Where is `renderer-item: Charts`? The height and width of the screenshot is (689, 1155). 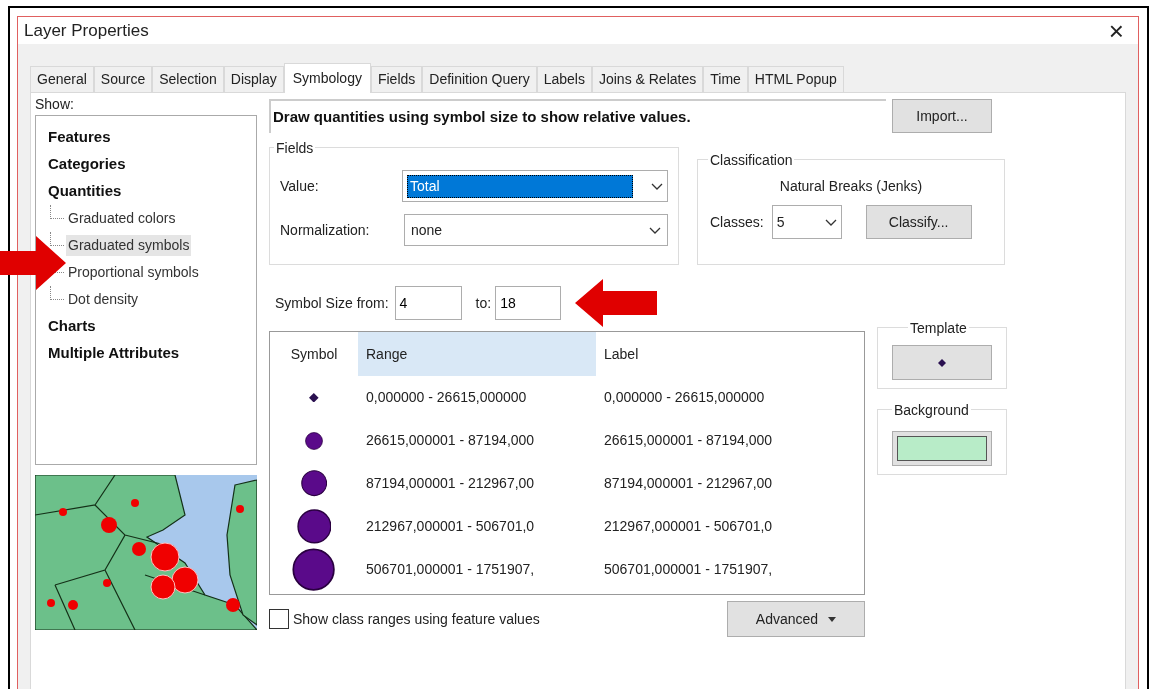
renderer-item: Charts is located at coordinates (72, 326).